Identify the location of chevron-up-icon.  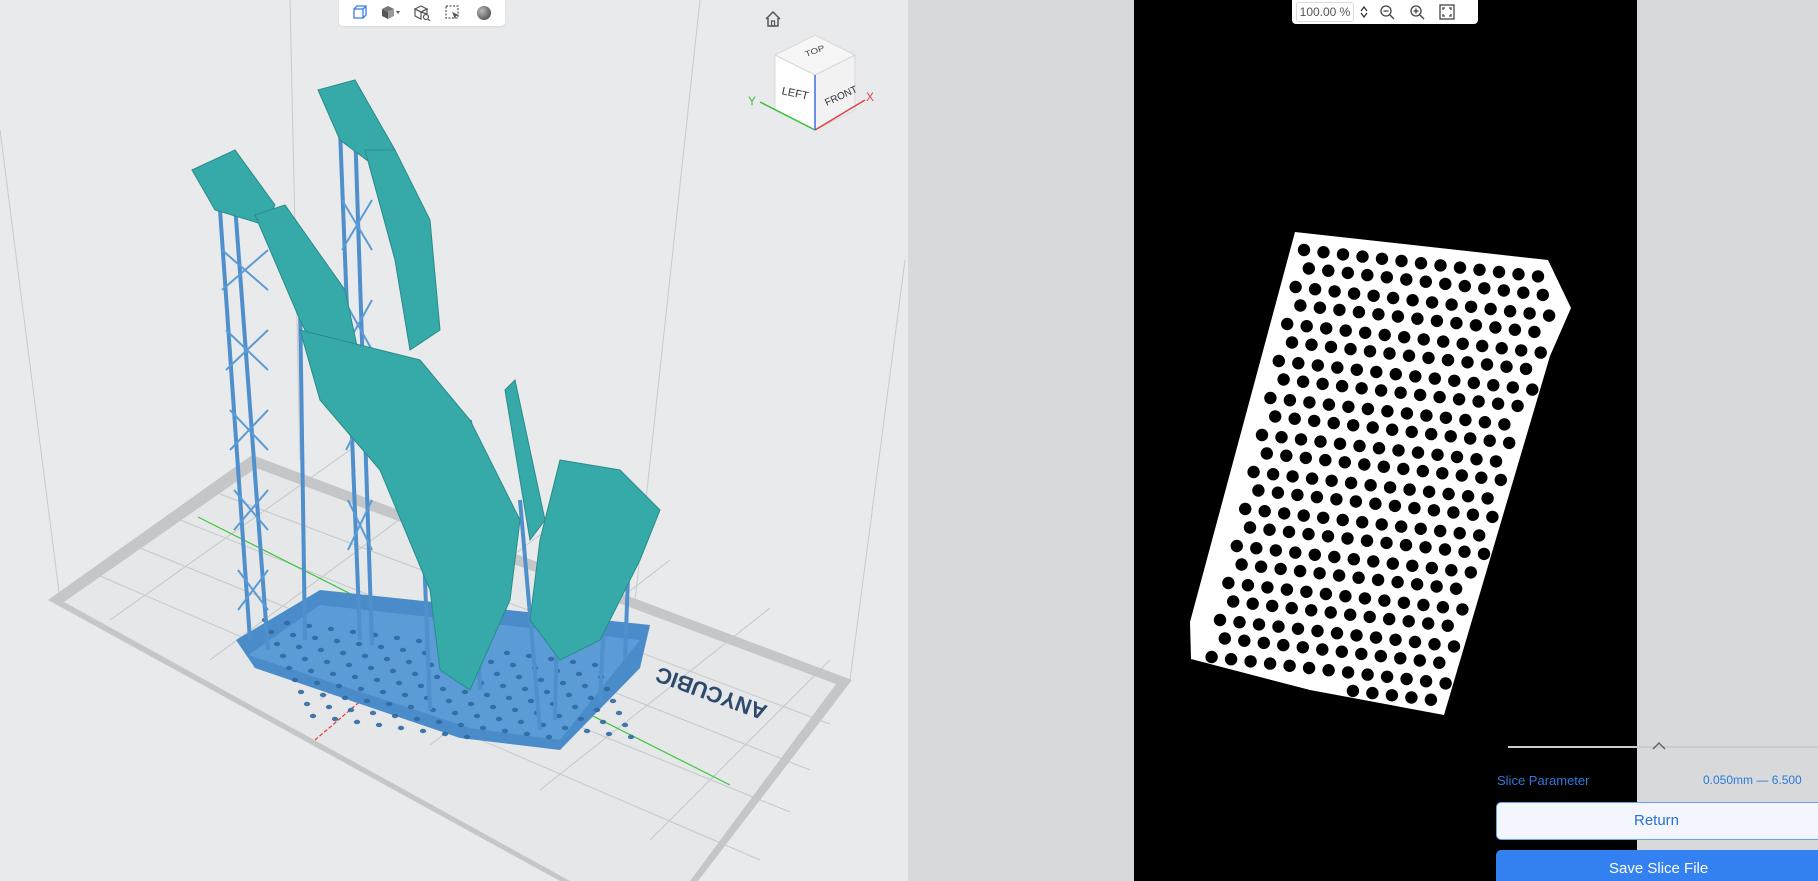
(1659, 746).